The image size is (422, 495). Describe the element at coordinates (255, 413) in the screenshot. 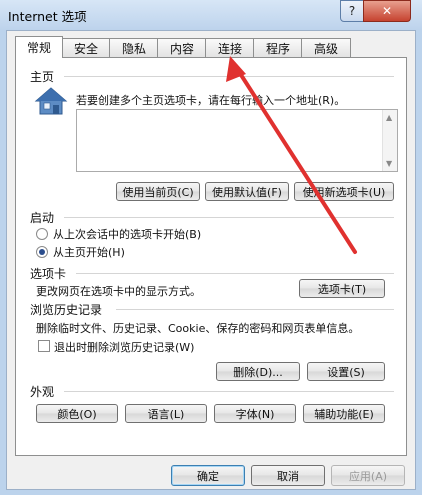

I see `fonts-button: 字体(N)` at that location.